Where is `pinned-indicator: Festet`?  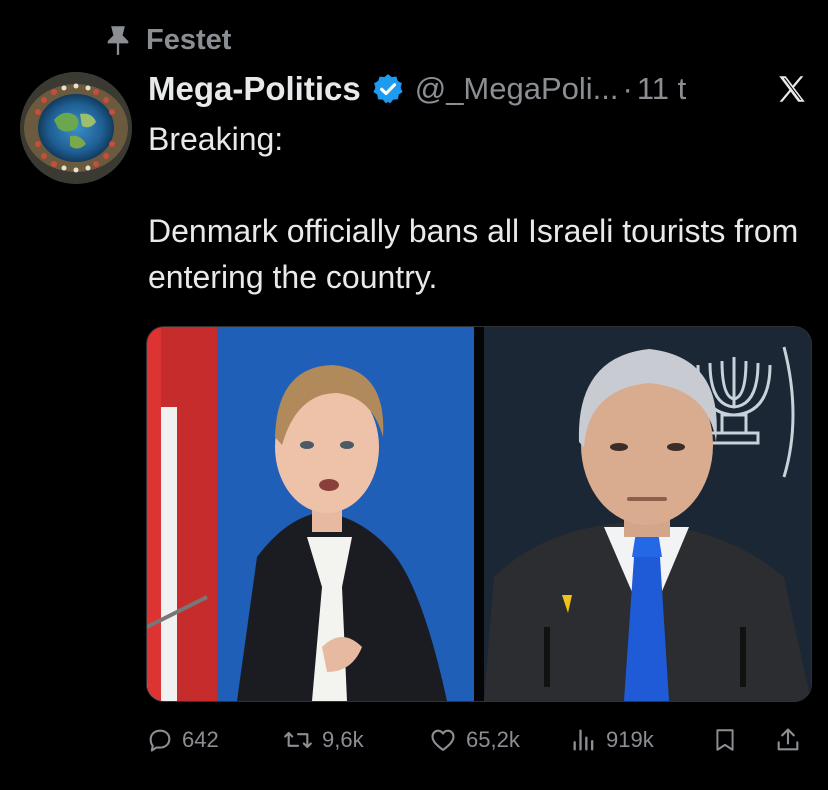 pinned-indicator: Festet is located at coordinates (167, 40).